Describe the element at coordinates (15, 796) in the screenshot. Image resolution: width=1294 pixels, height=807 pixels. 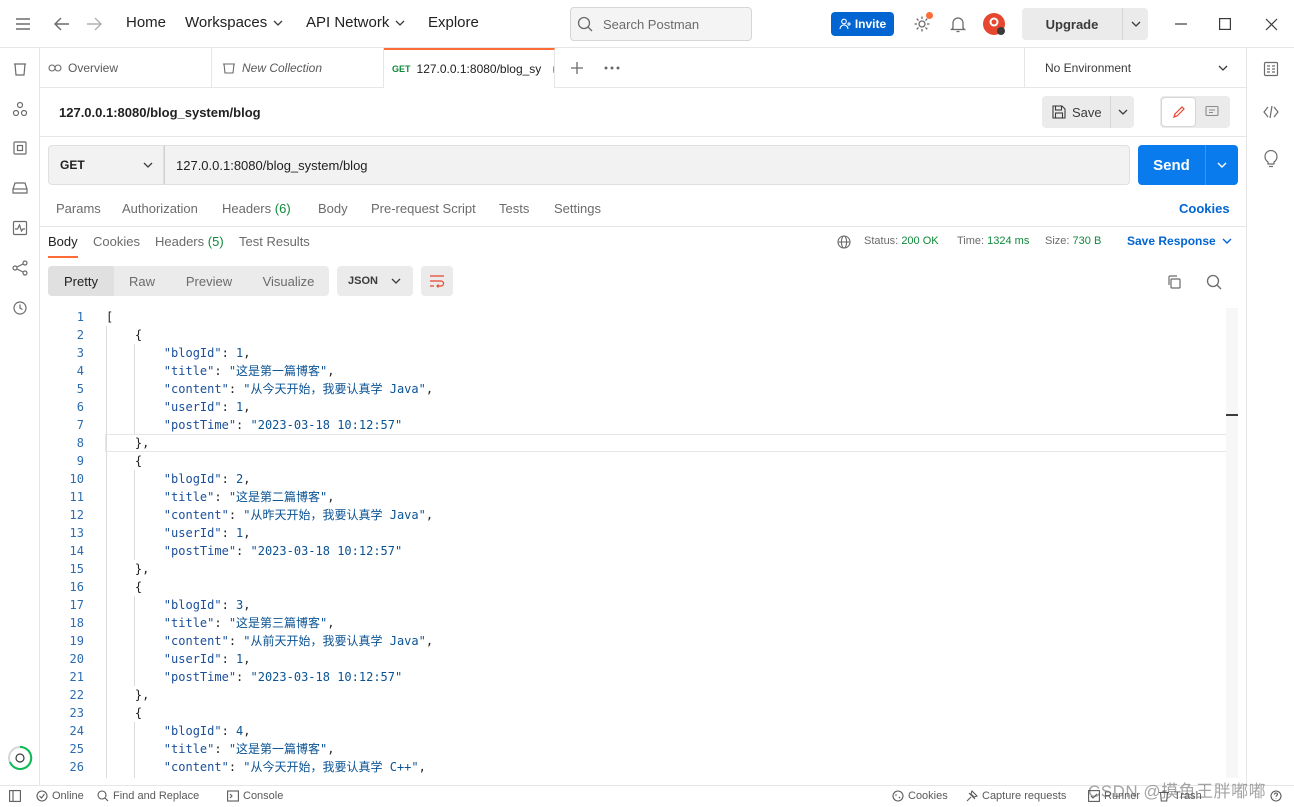
I see `toggle-sidebar-icon` at that location.